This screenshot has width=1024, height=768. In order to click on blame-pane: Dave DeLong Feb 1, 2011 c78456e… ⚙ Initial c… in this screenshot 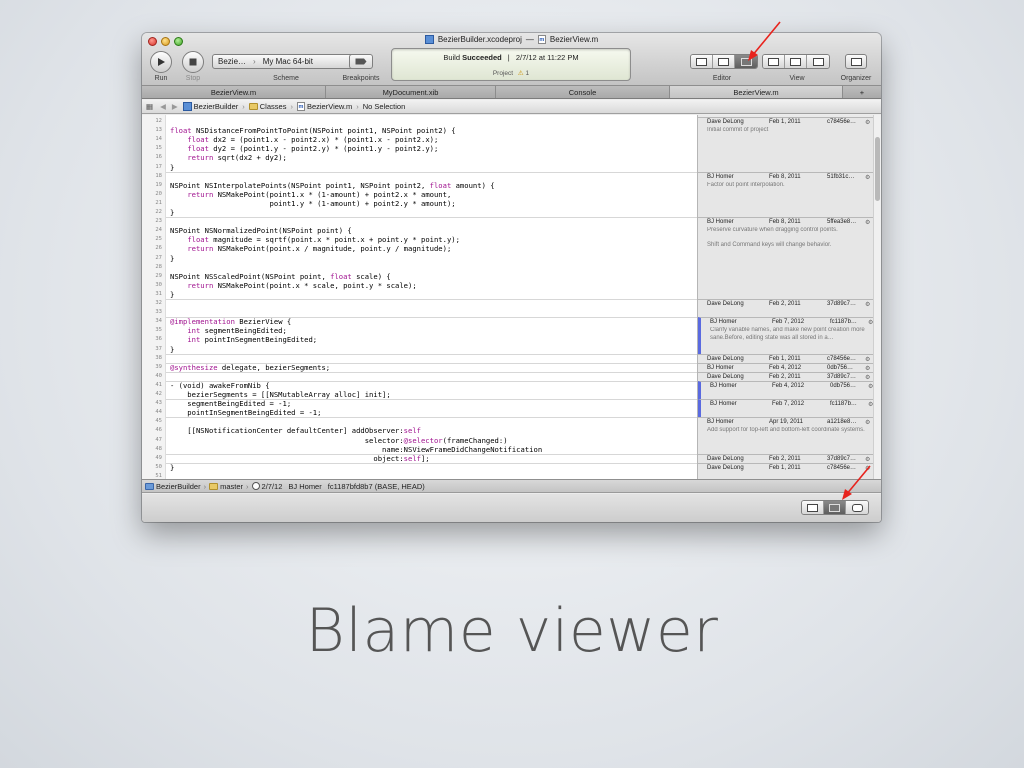, I will do `click(785, 297)`.